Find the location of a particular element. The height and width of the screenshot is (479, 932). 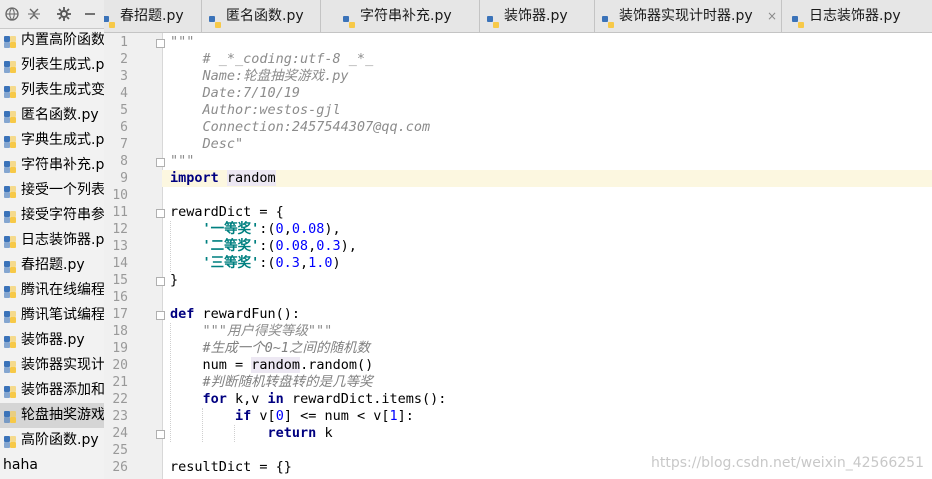

code-line: rewardDict = { is located at coordinates (551, 212).